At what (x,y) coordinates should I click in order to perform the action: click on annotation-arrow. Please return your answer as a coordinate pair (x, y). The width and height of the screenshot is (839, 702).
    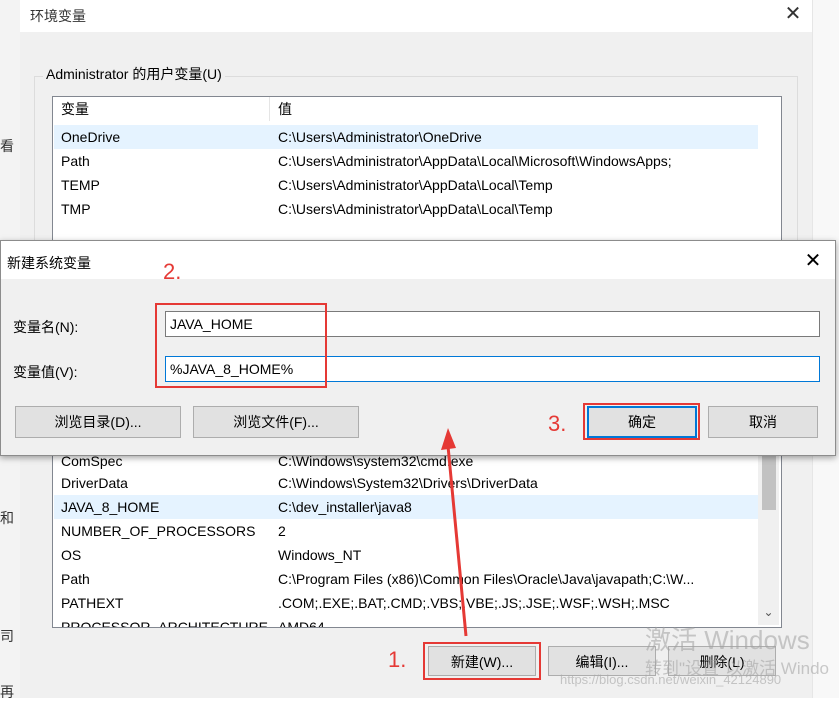
    Looking at the image, I should click on (454, 532).